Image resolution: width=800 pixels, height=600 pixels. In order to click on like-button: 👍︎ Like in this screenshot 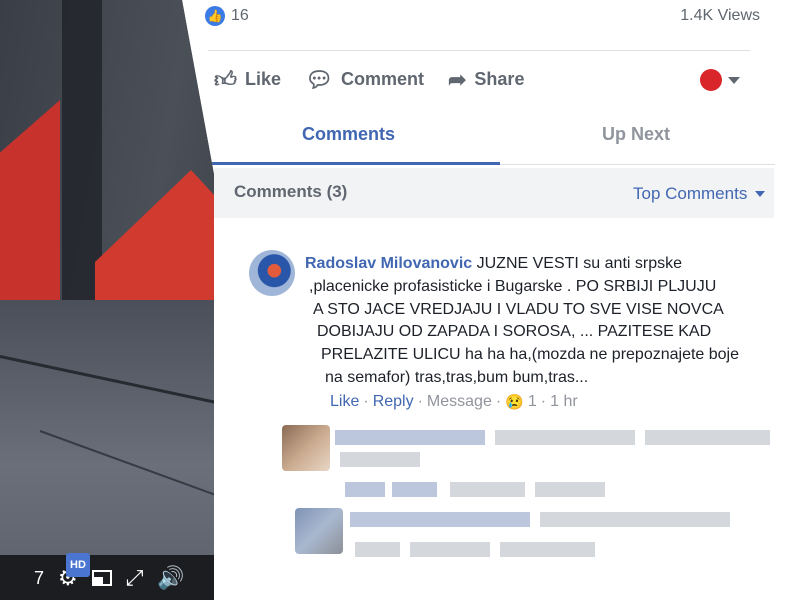, I will do `click(247, 79)`.